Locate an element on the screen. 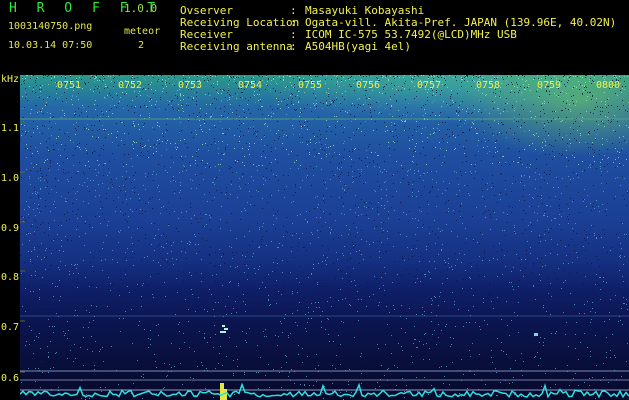 This screenshot has width=629, height=400. datetime: 10.03.14 07:50 is located at coordinates (50, 45).